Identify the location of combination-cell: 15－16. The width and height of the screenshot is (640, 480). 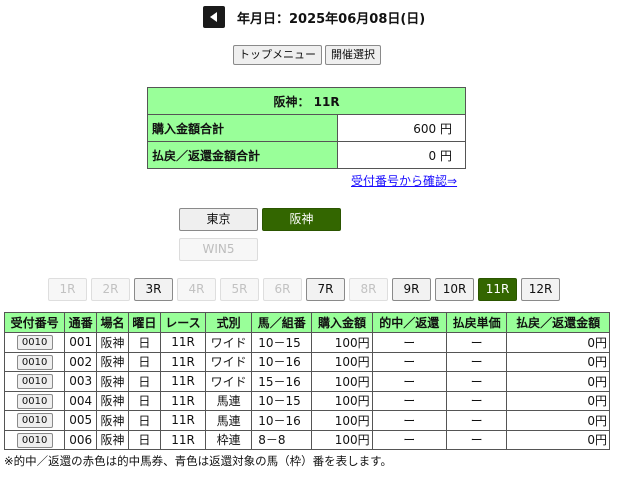
(282, 381).